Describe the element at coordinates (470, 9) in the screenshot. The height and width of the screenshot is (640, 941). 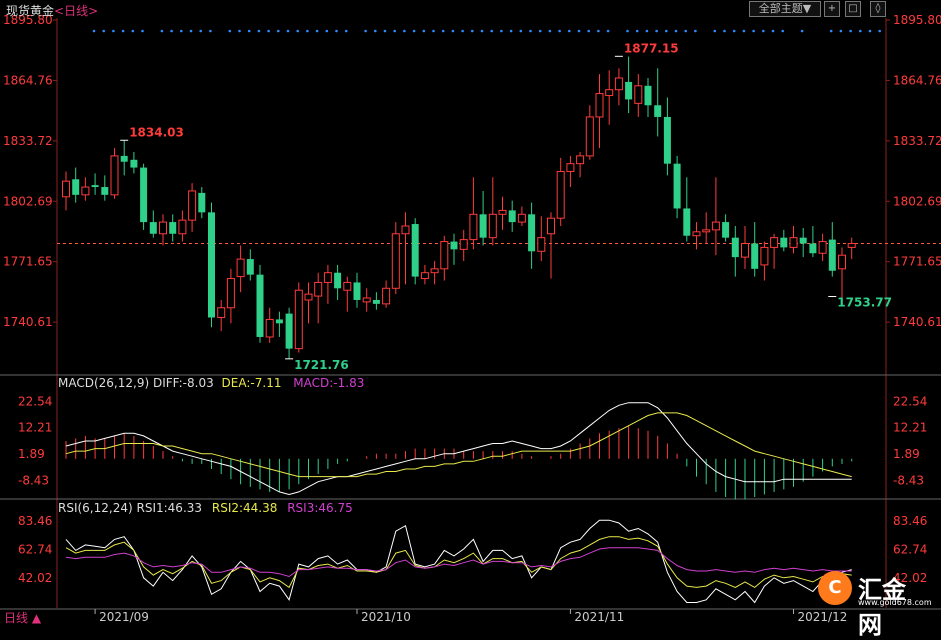
I see `top-bar: 现货黄金<日线> 全部主题▼ + □ ◊` at that location.